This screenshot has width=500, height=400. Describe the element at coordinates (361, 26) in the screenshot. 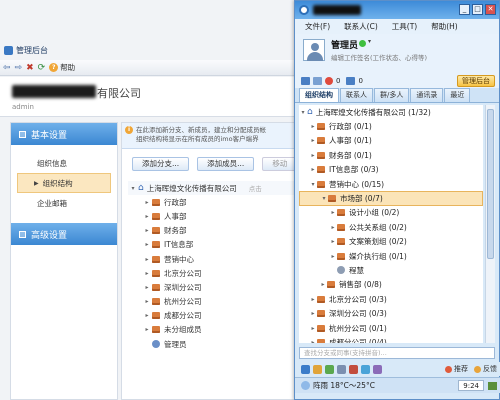

I see `menu-contacts: 联系人(C)` at that location.